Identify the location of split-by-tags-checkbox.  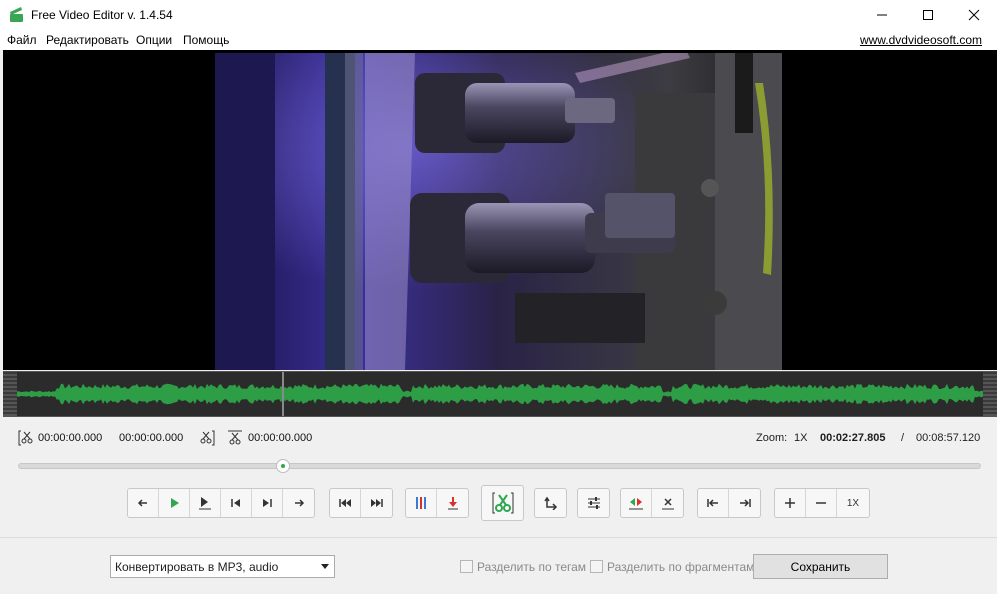
(466, 566).